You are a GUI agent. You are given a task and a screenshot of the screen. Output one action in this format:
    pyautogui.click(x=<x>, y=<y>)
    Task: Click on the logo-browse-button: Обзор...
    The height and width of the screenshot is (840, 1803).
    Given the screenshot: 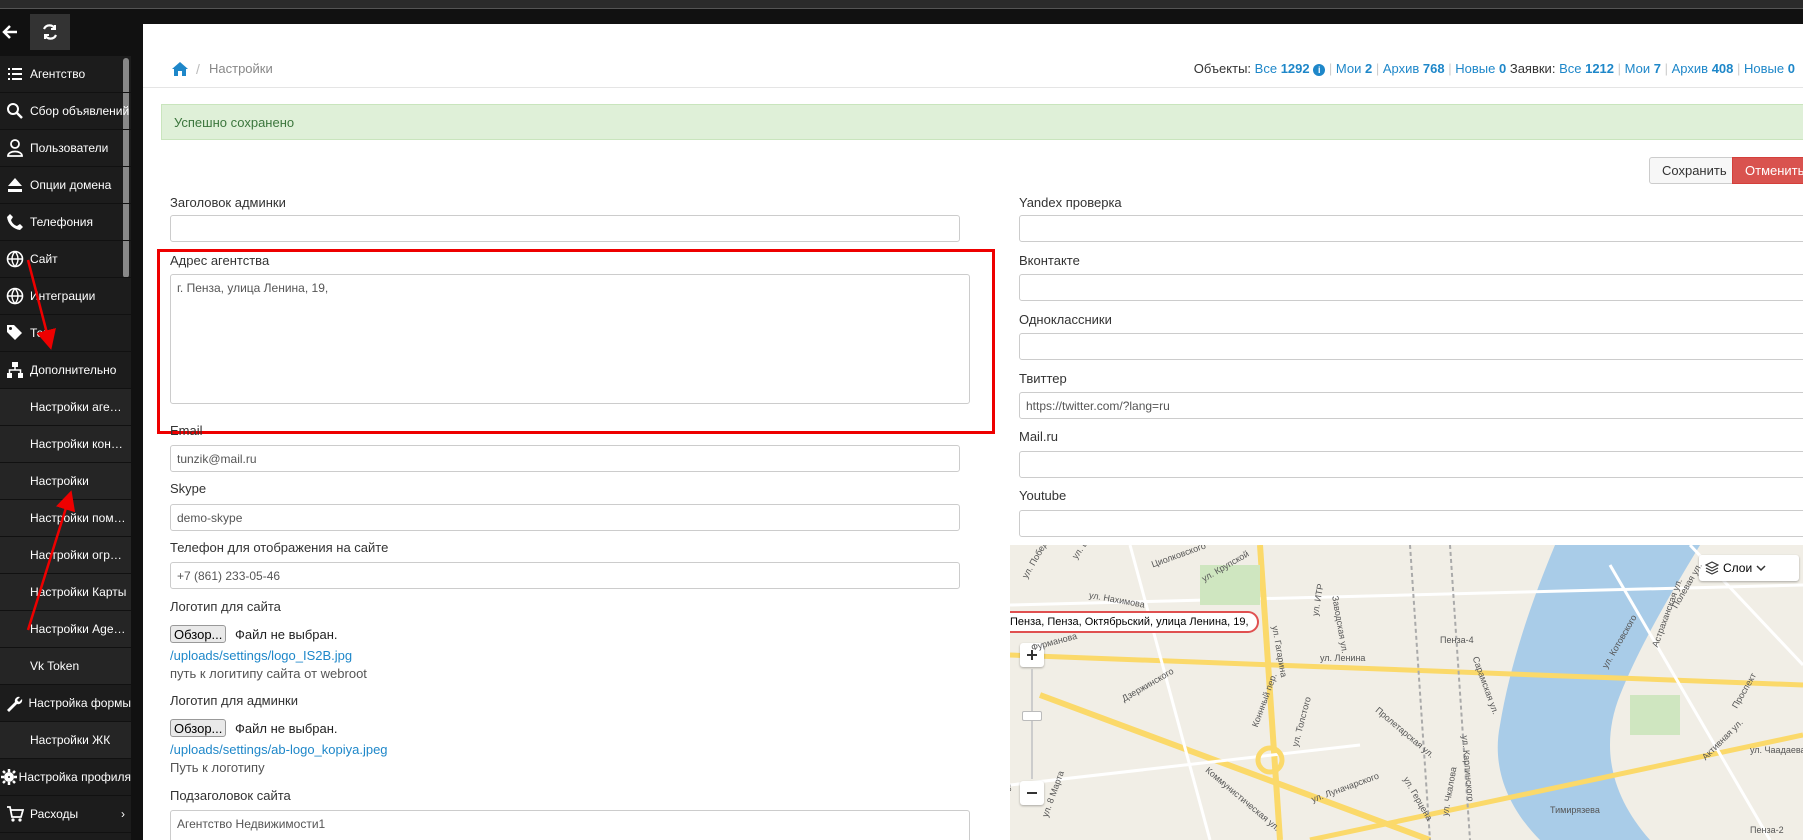 What is the action you would take?
    pyautogui.click(x=198, y=634)
    